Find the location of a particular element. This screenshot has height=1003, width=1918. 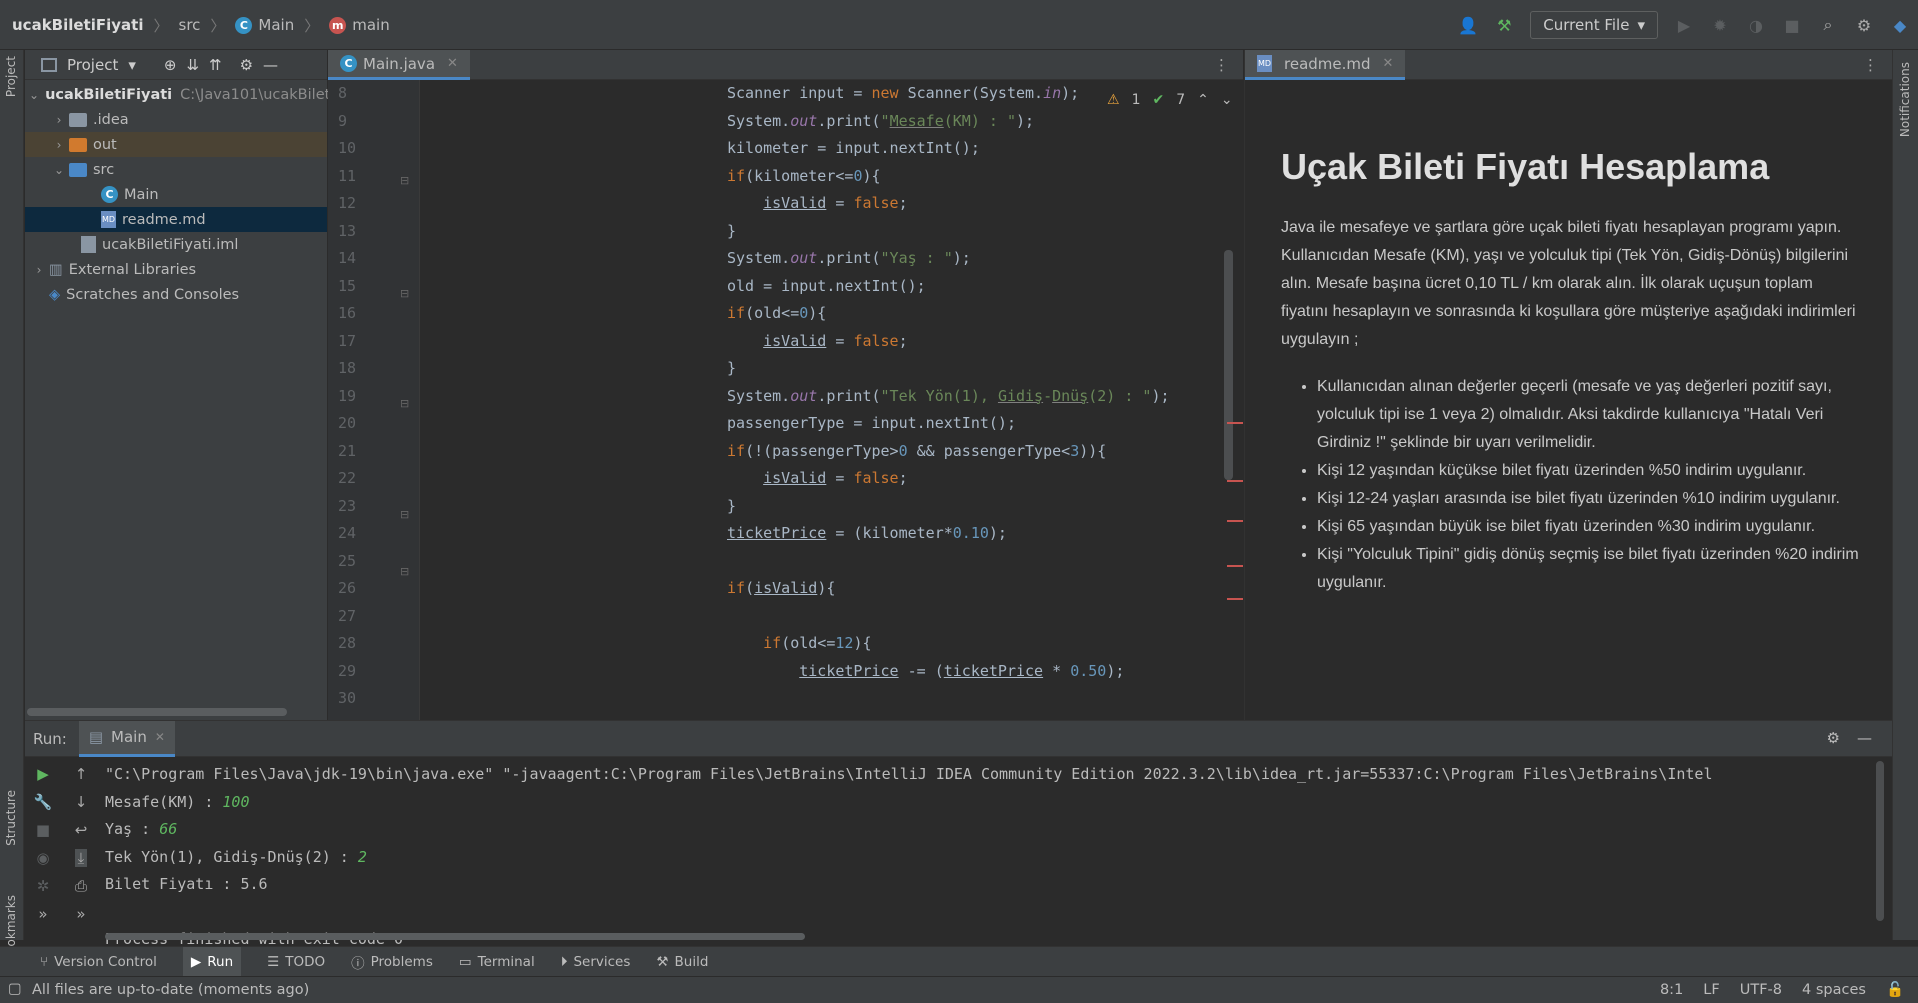

run-config-select: Current File ▾ is located at coordinates (1594, 25).